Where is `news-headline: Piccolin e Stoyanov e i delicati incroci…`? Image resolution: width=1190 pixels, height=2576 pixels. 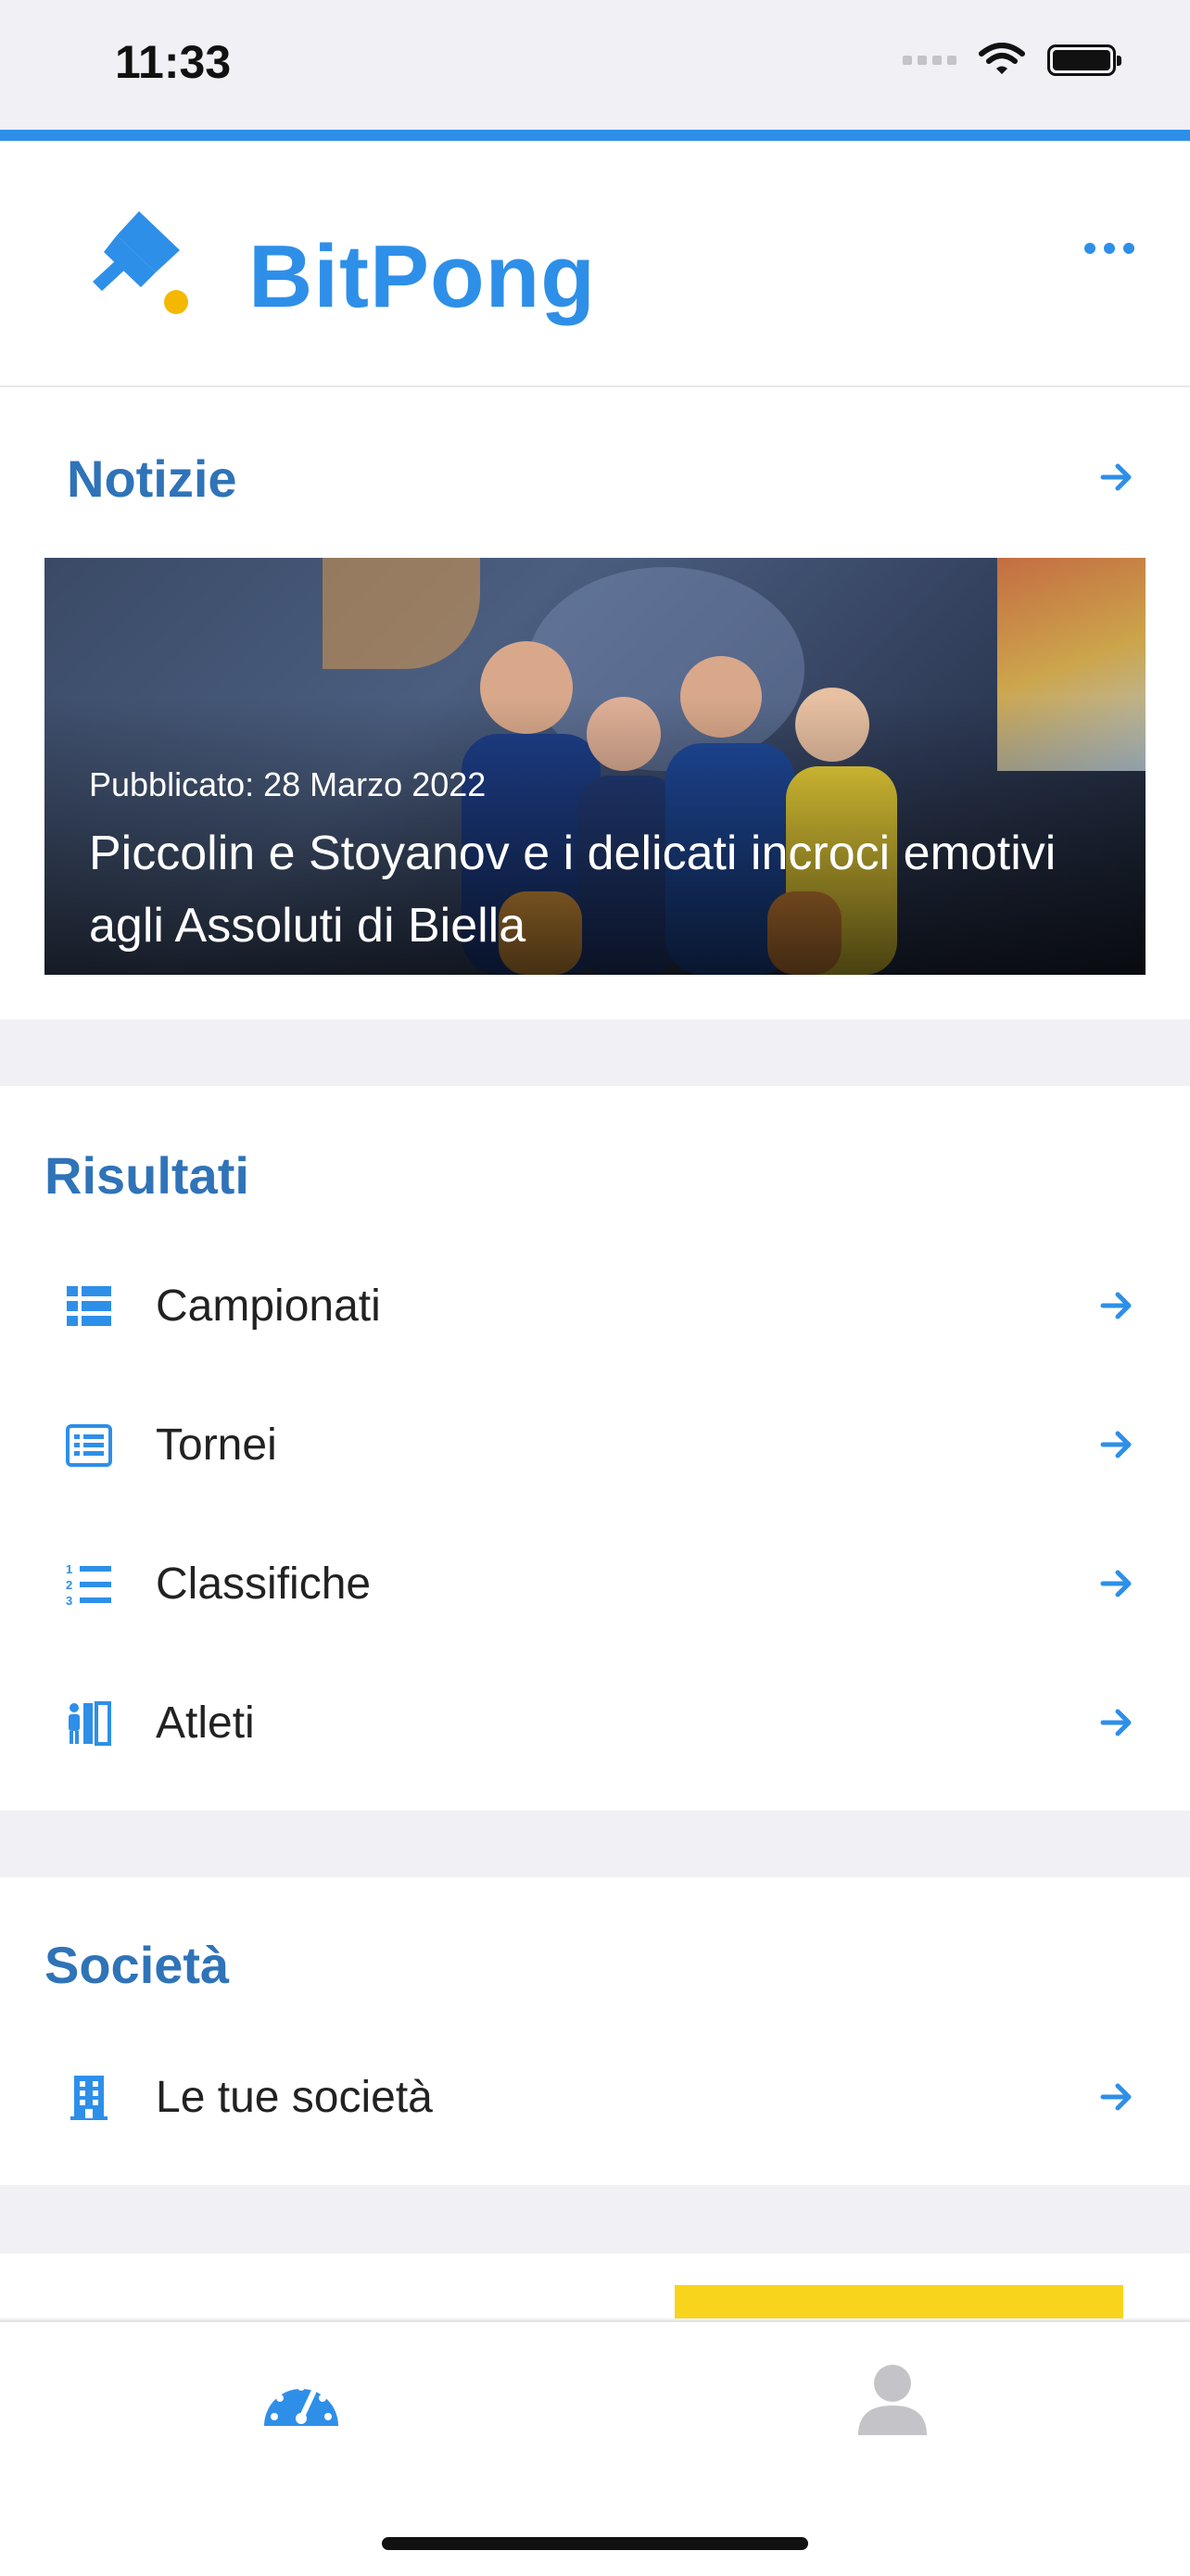
news-headline: Piccolin e Stoyanov e i delicati incroci… is located at coordinates (573, 890).